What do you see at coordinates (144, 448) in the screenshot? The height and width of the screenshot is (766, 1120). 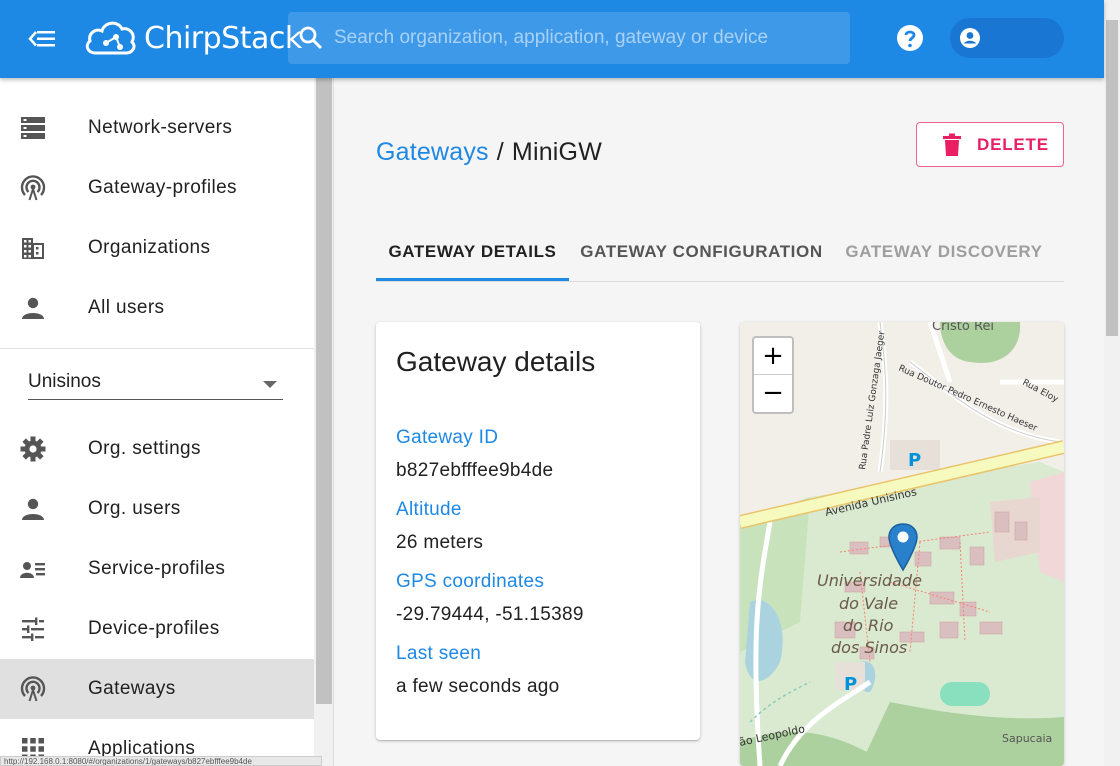 I see `sidebar-item-label: Org. settings` at bounding box center [144, 448].